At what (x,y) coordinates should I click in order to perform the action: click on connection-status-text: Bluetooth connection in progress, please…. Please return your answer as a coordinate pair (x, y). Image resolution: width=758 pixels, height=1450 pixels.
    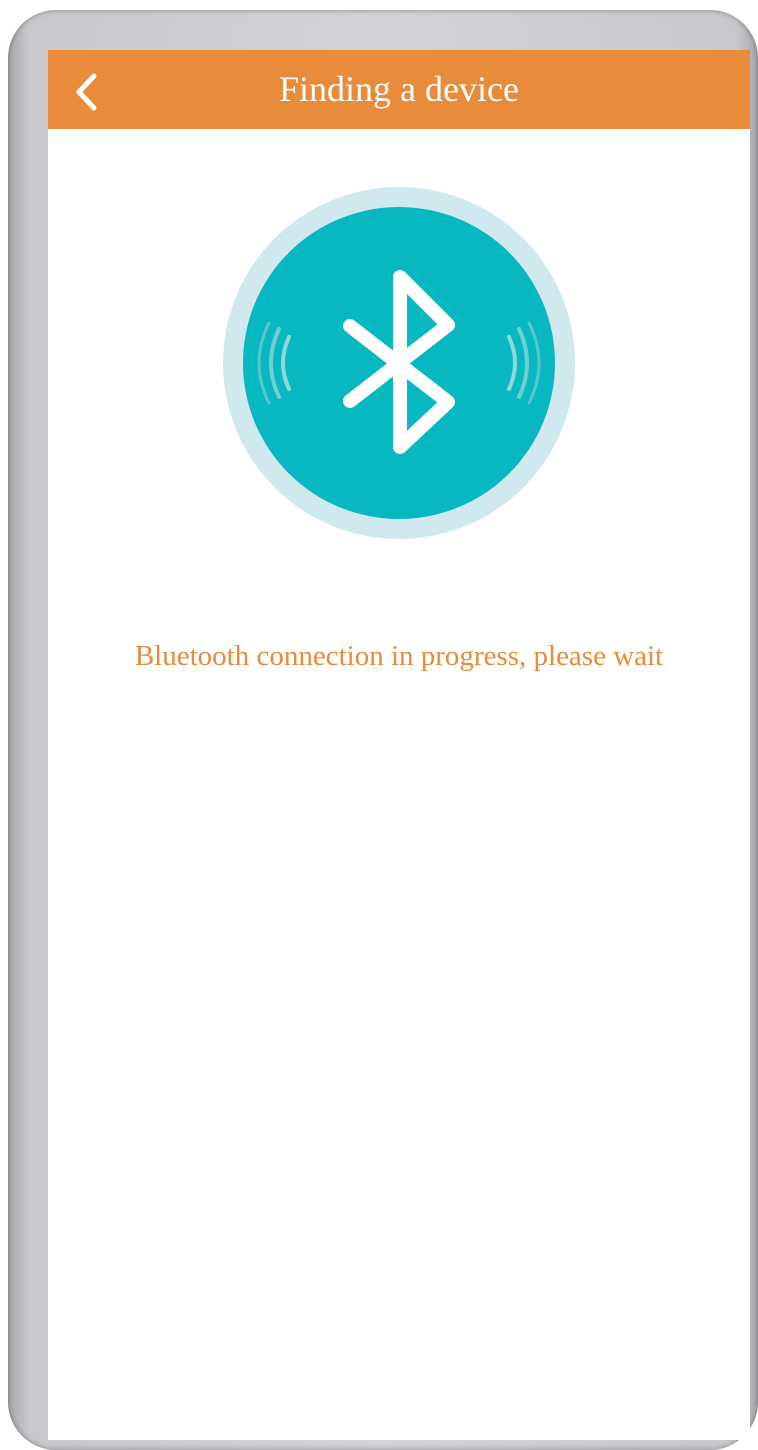
    Looking at the image, I should click on (399, 656).